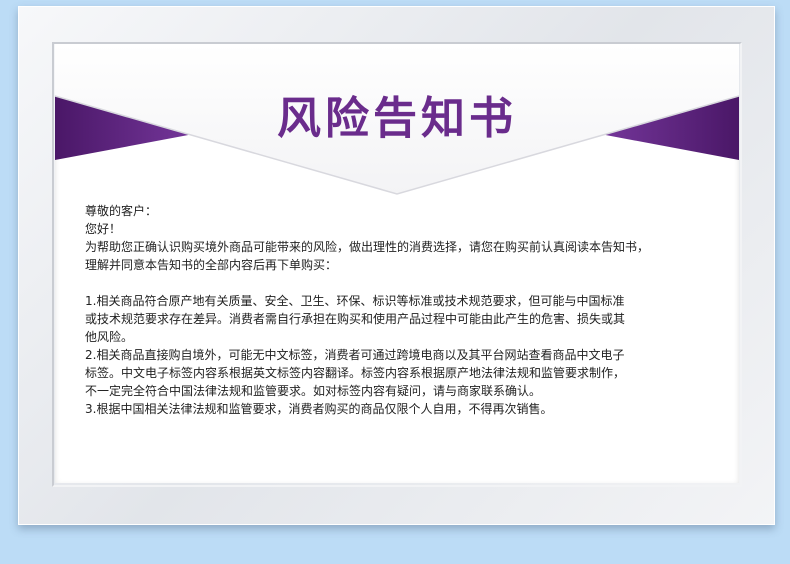  I want to click on page-title: 风险告知书, so click(397, 118).